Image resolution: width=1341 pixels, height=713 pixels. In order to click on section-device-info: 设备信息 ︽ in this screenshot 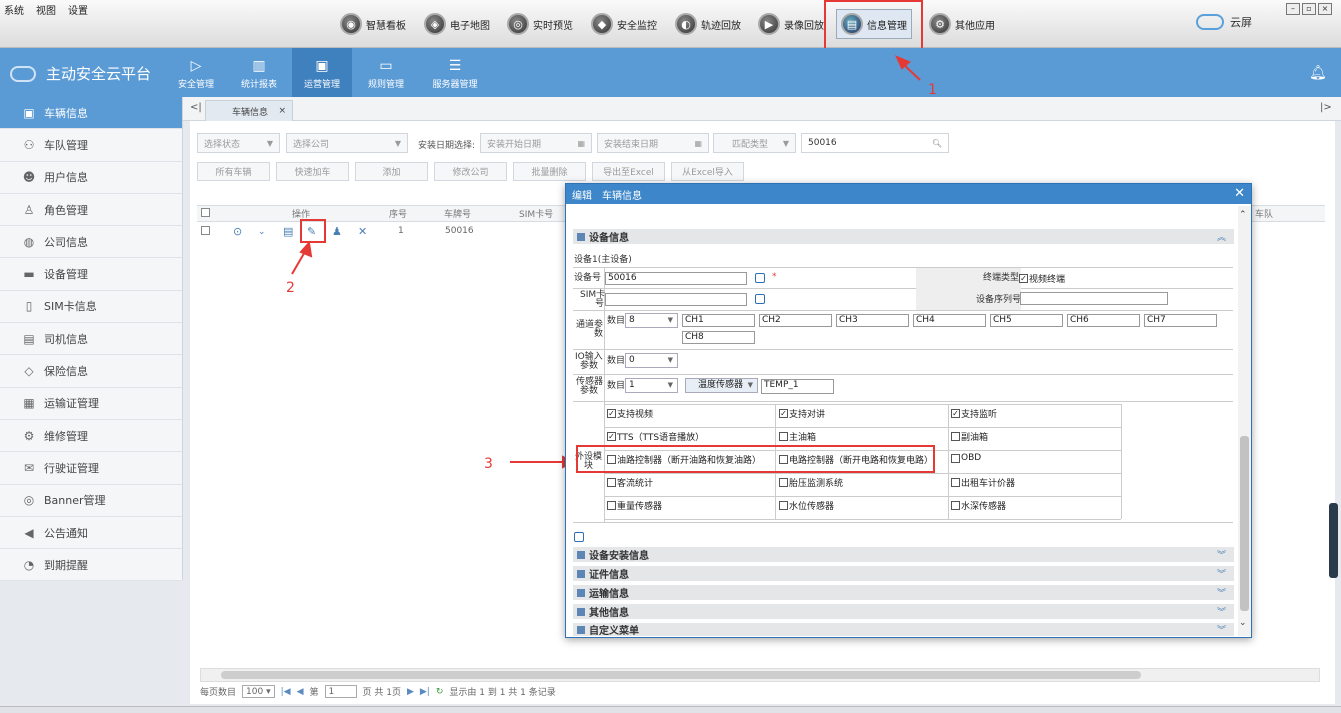, I will do `click(903, 236)`.